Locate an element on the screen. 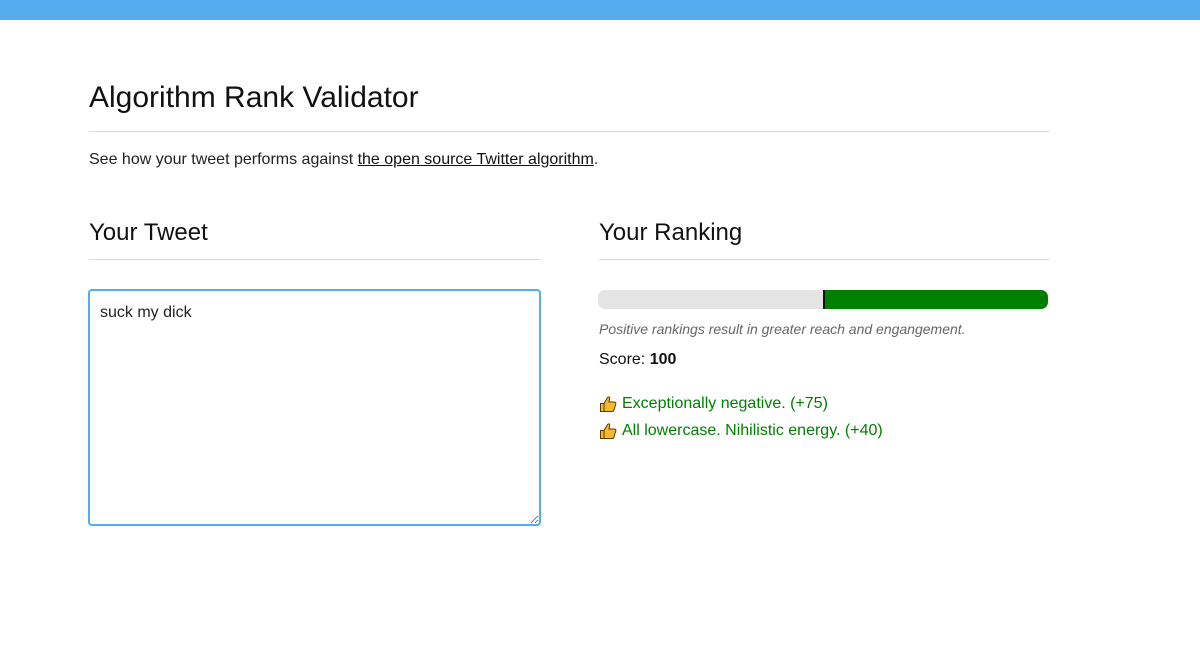 Image resolution: width=1200 pixels, height=654 pixels. title-divider is located at coordinates (569, 131).